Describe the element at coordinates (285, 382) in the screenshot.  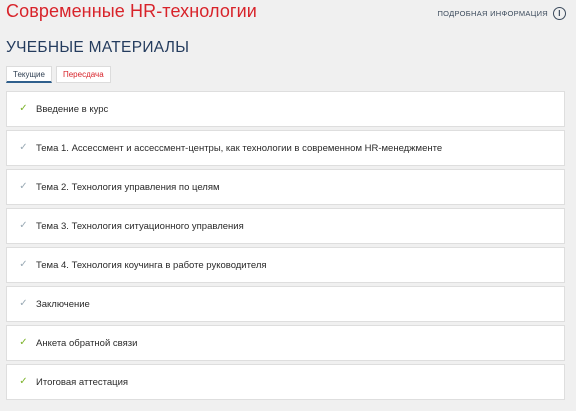
I see `list-item: ✓ Итоговая аттестация` at that location.